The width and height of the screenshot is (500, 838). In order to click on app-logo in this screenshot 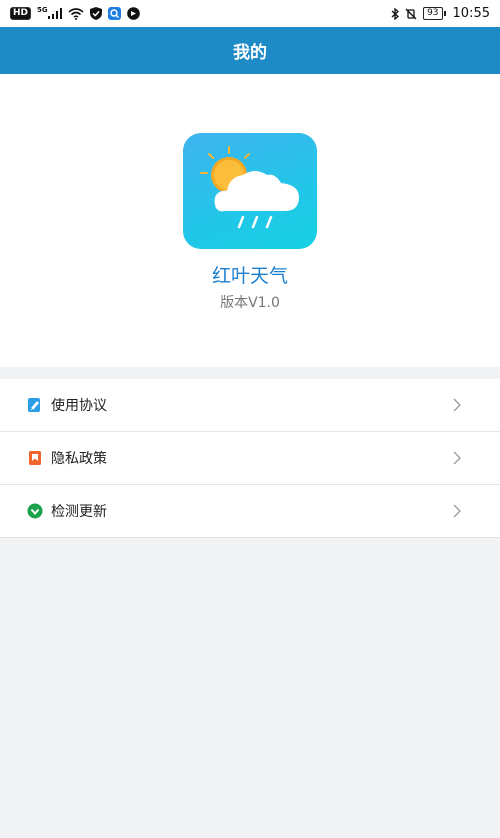, I will do `click(250, 191)`.